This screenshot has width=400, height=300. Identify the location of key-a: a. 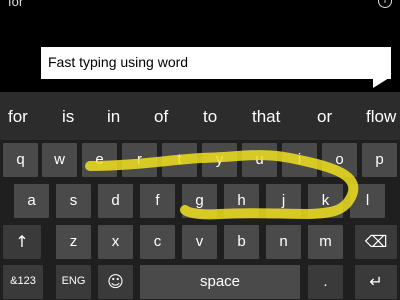
(31, 201).